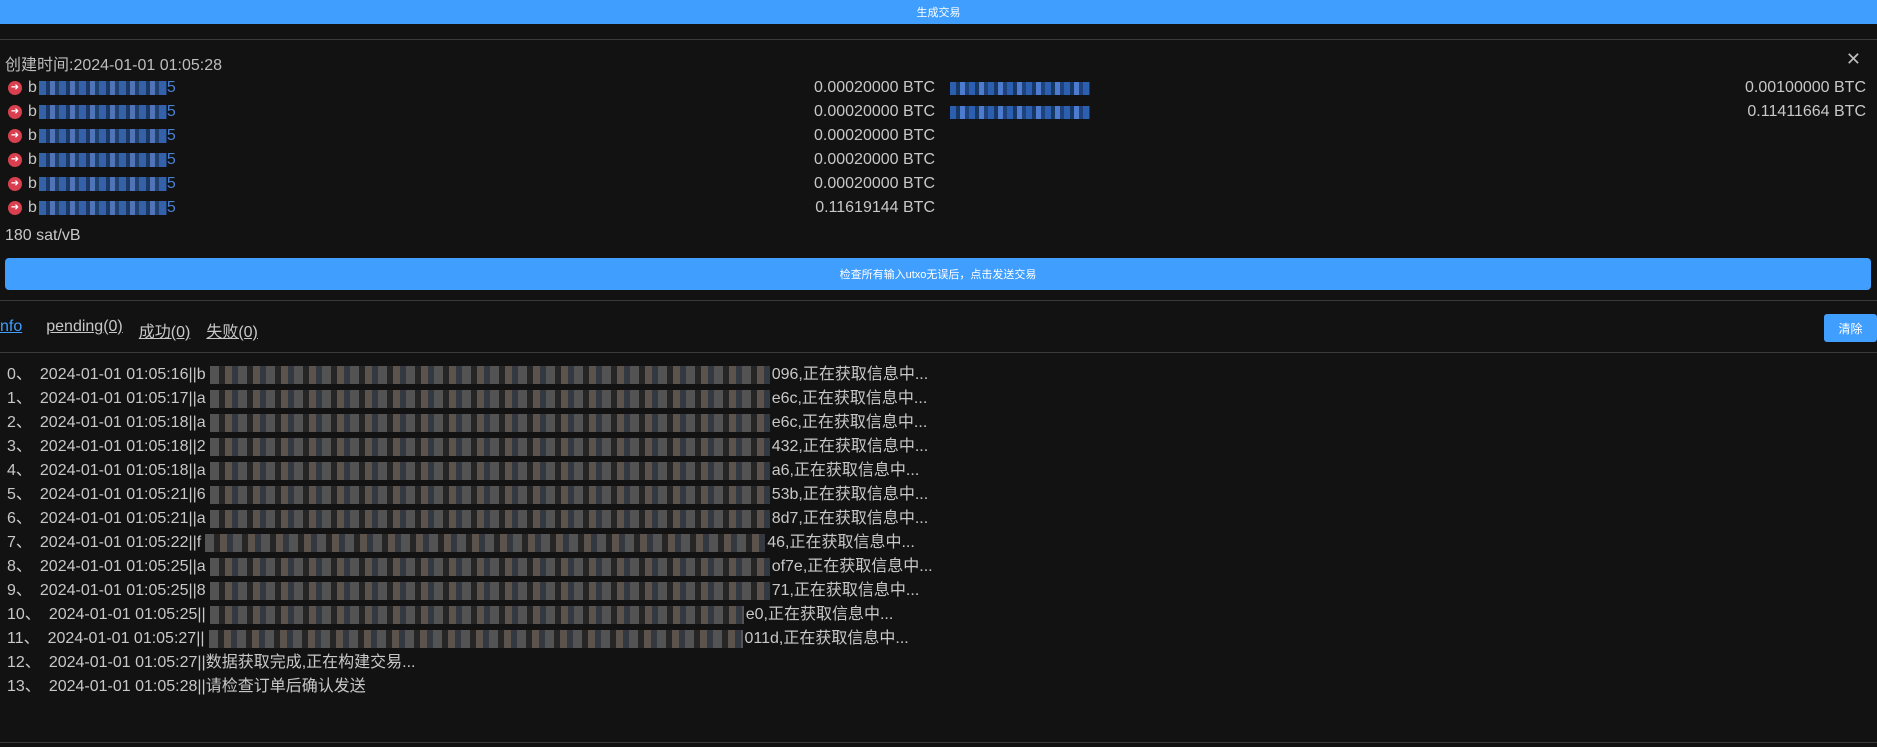 This screenshot has height=747, width=1877. I want to click on generate-transaction-button: 生成交易, so click(938, 12).